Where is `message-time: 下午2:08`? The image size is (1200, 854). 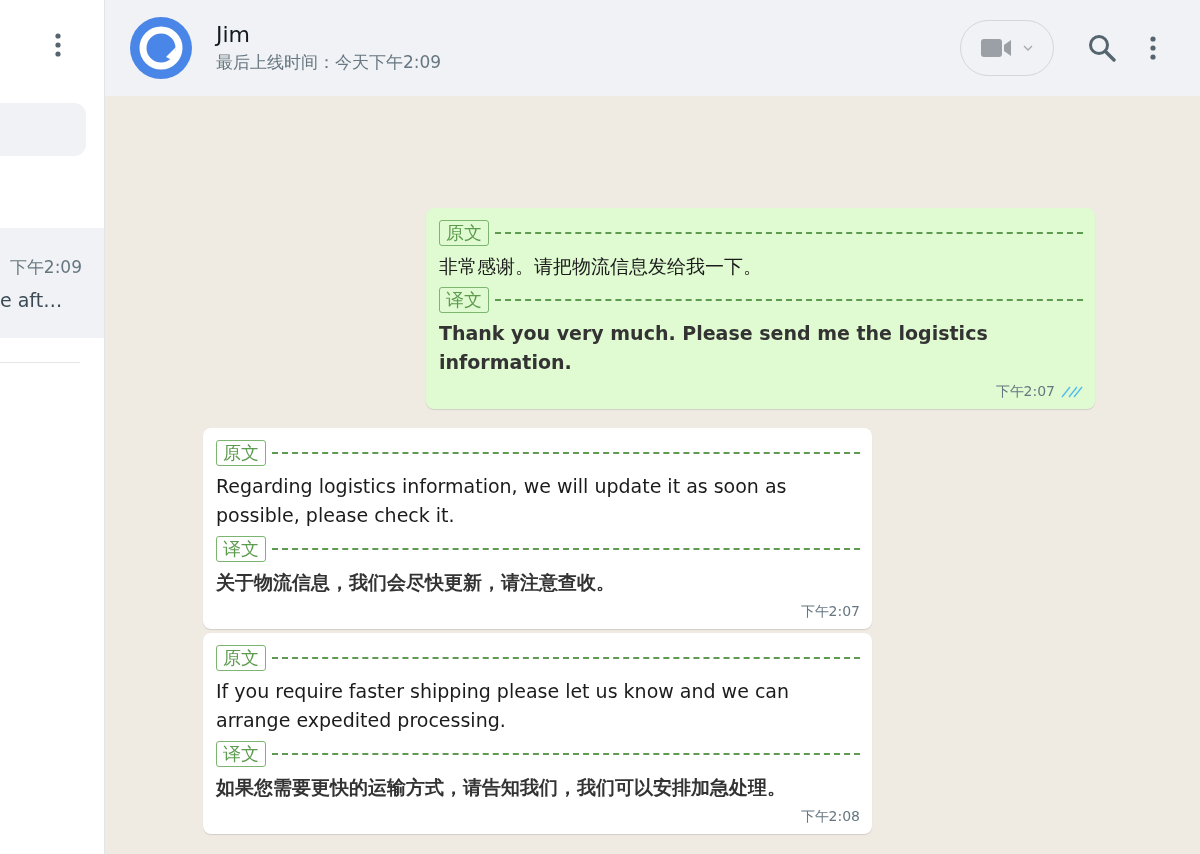 message-time: 下午2:08 is located at coordinates (830, 817).